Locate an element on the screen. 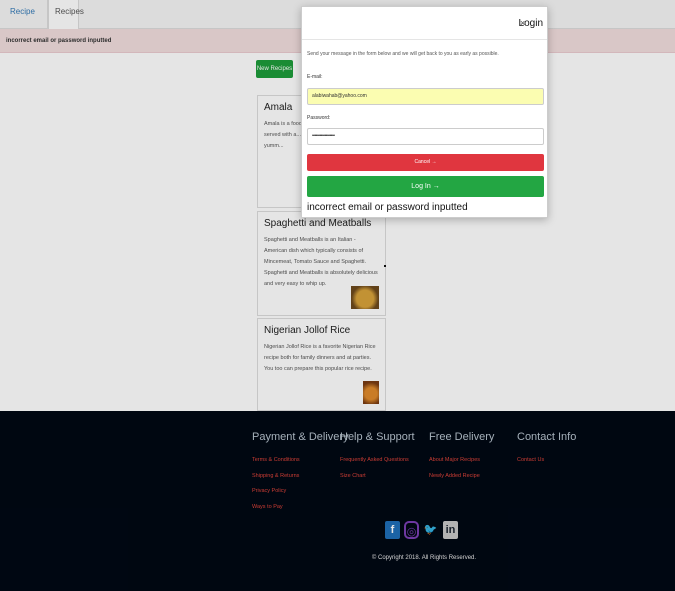  login-button: Log In → is located at coordinates (425, 186).